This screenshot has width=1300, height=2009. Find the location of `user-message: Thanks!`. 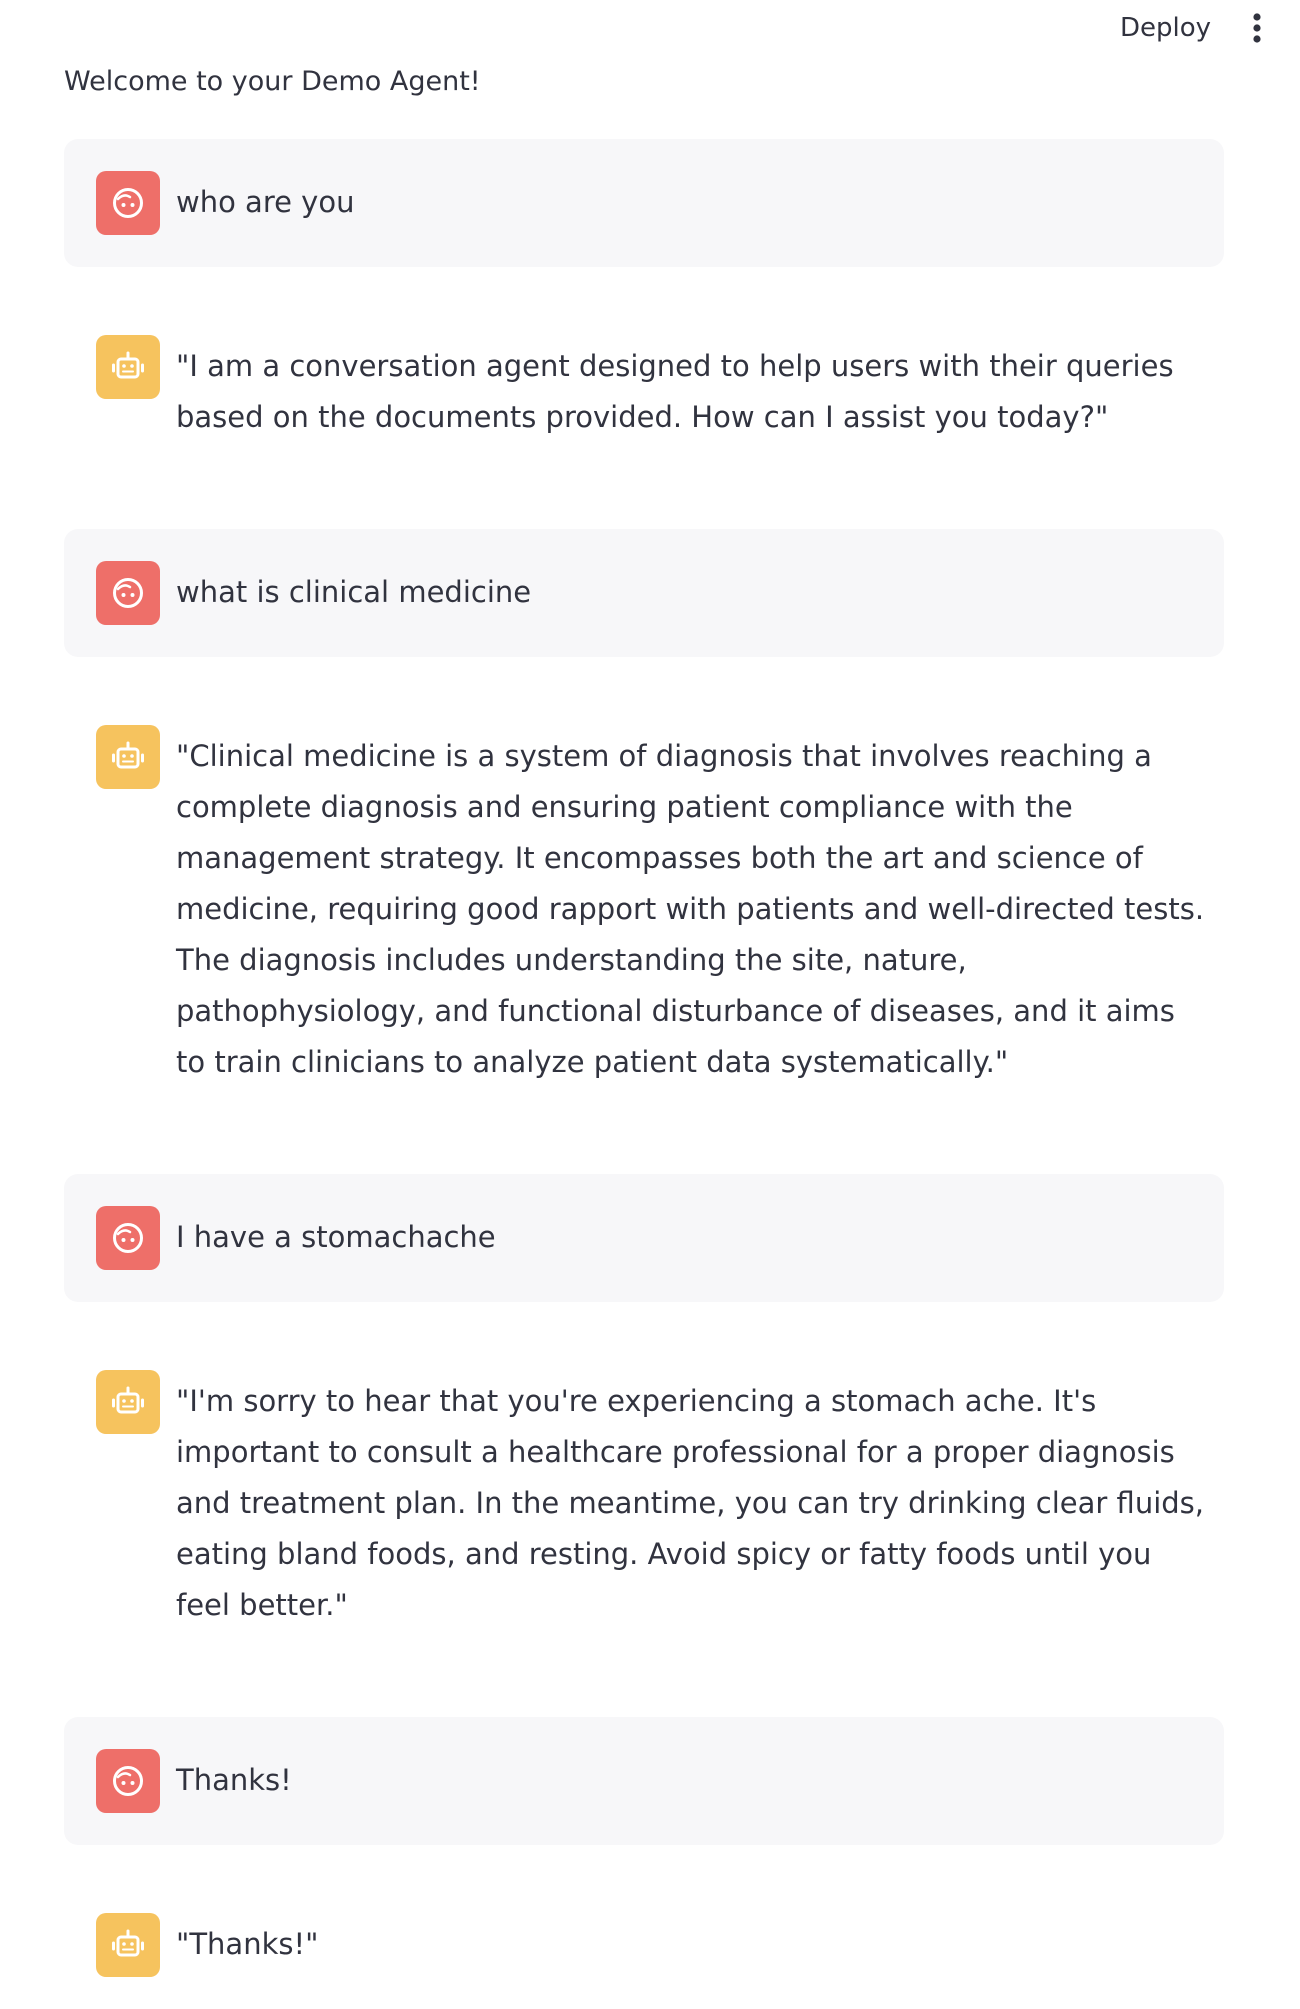

user-message: Thanks! is located at coordinates (644, 1781).